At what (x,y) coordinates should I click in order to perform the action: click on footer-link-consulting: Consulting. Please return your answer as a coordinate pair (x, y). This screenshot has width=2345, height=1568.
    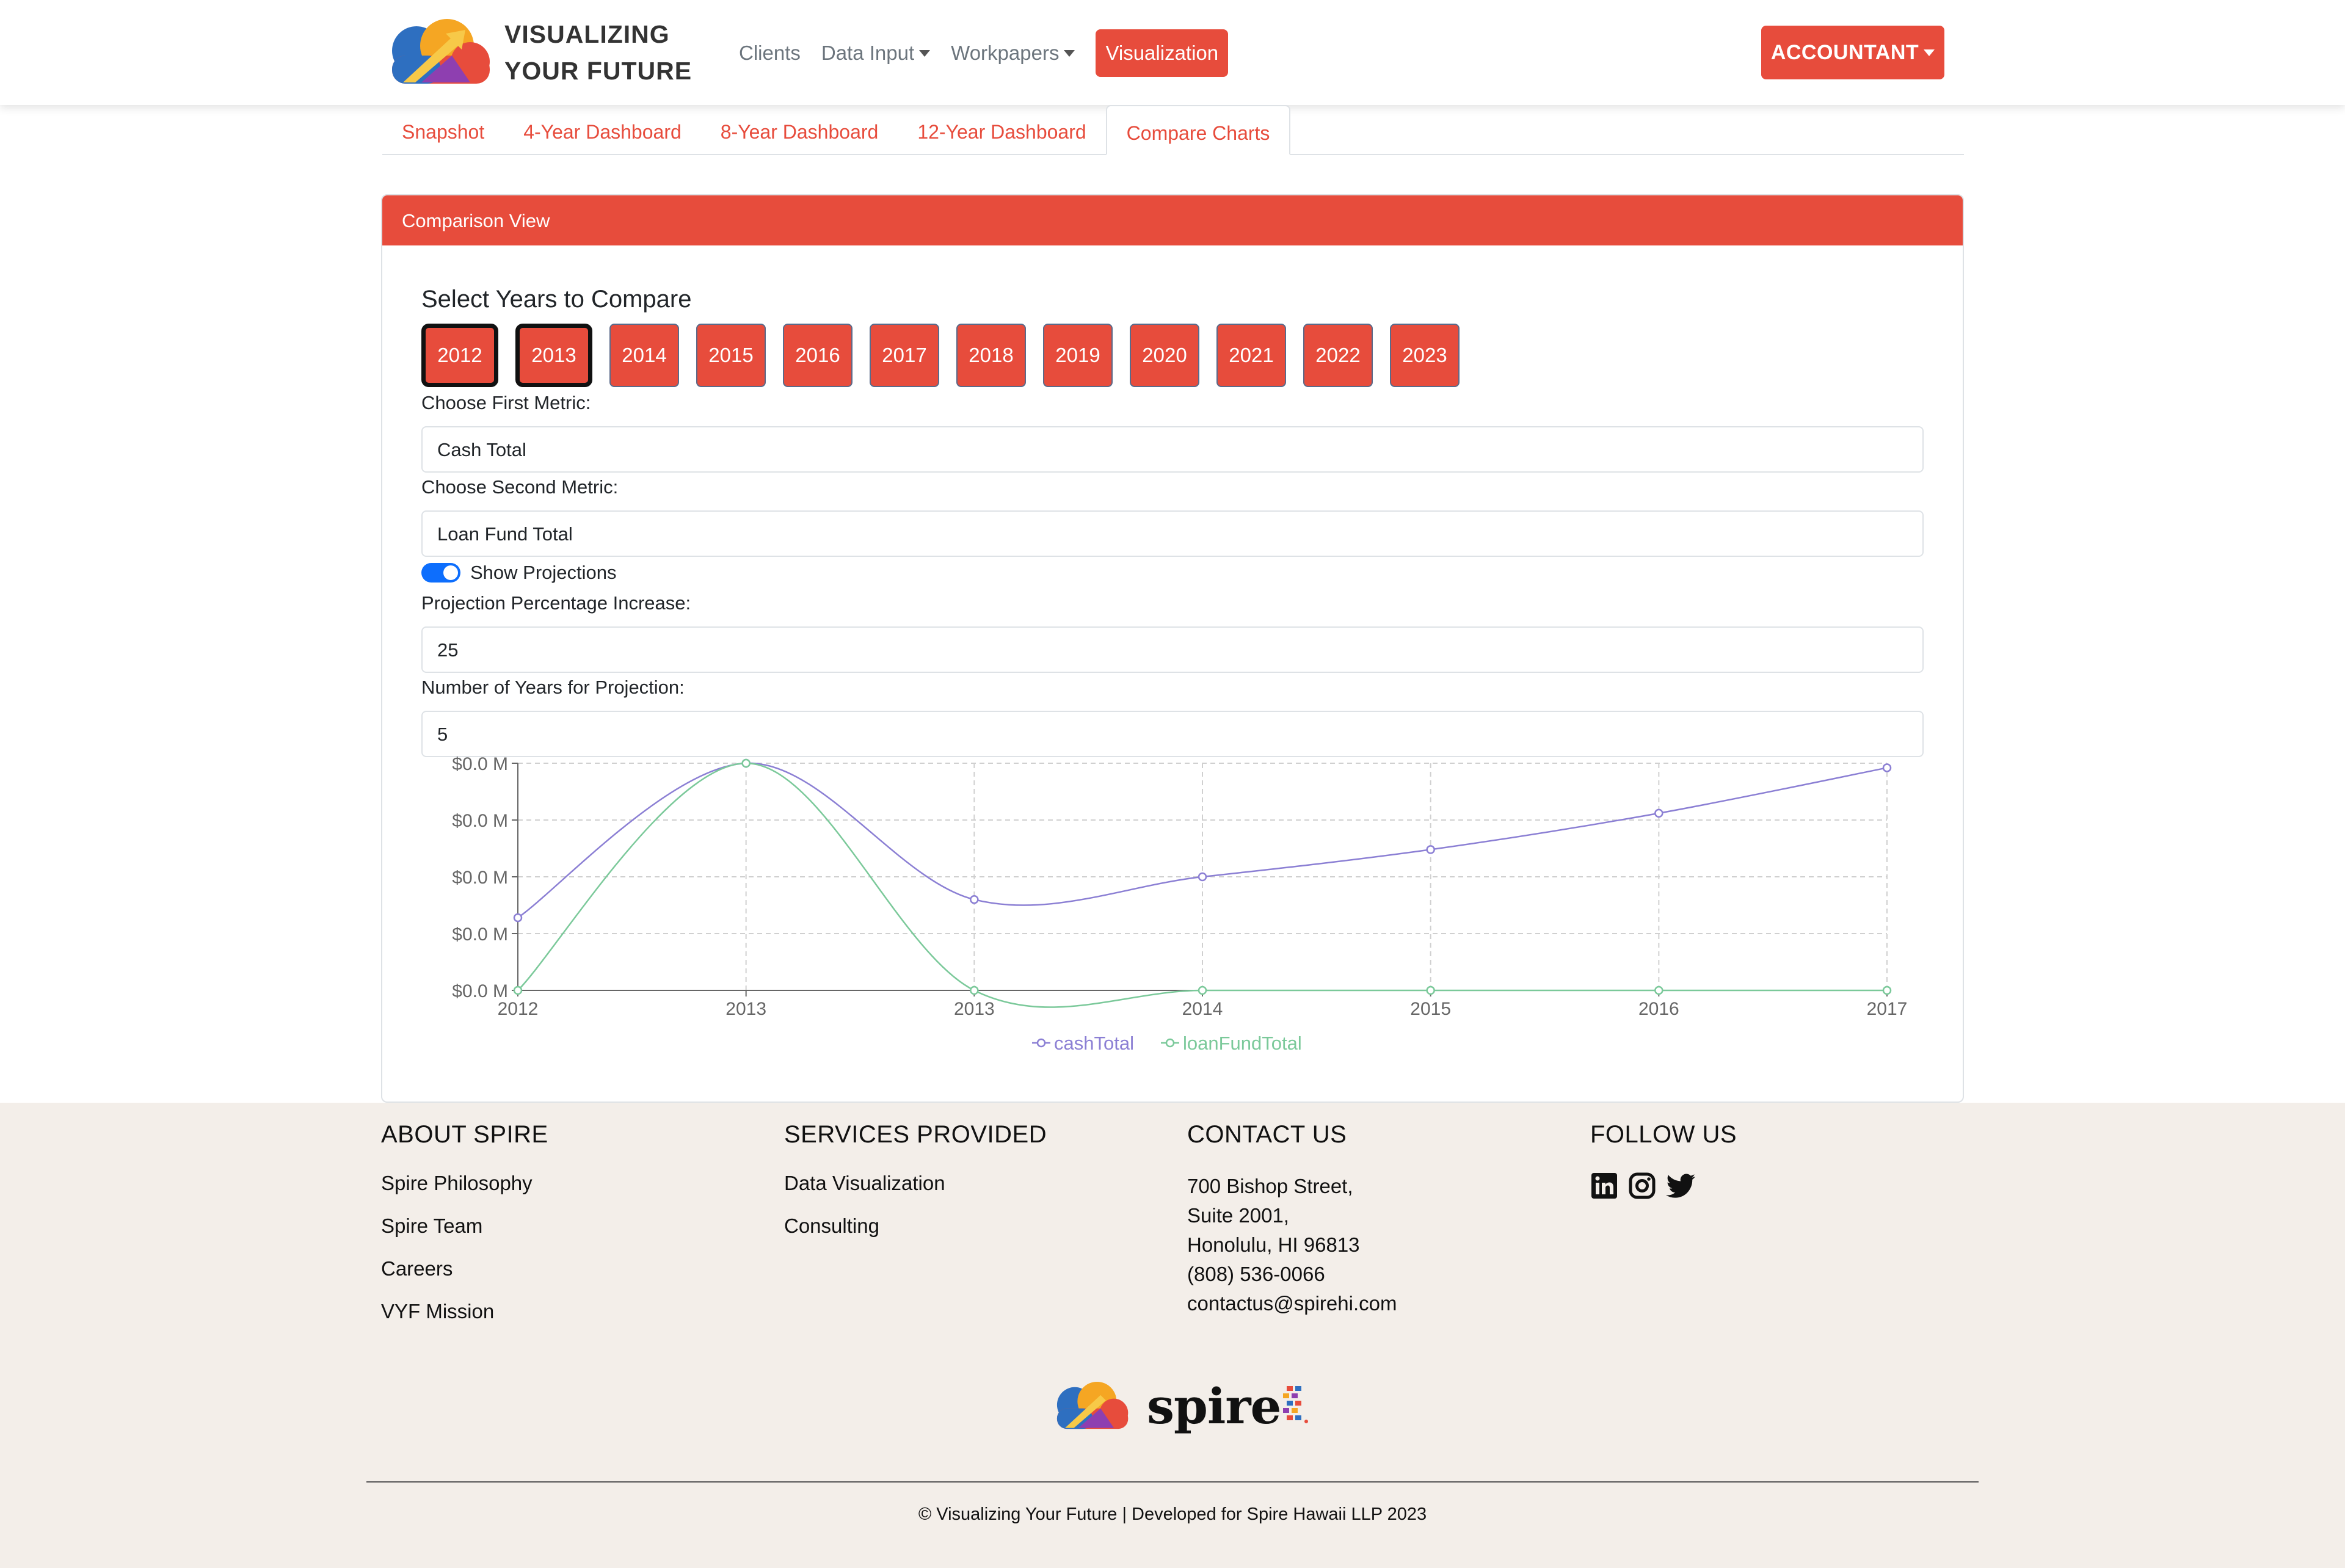
    Looking at the image, I should click on (915, 1226).